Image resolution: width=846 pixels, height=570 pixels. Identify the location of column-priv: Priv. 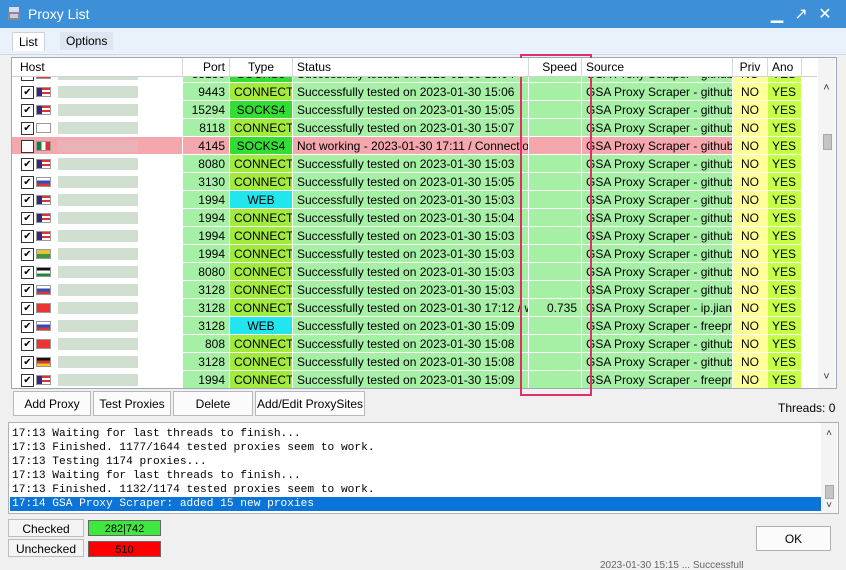
(750, 67).